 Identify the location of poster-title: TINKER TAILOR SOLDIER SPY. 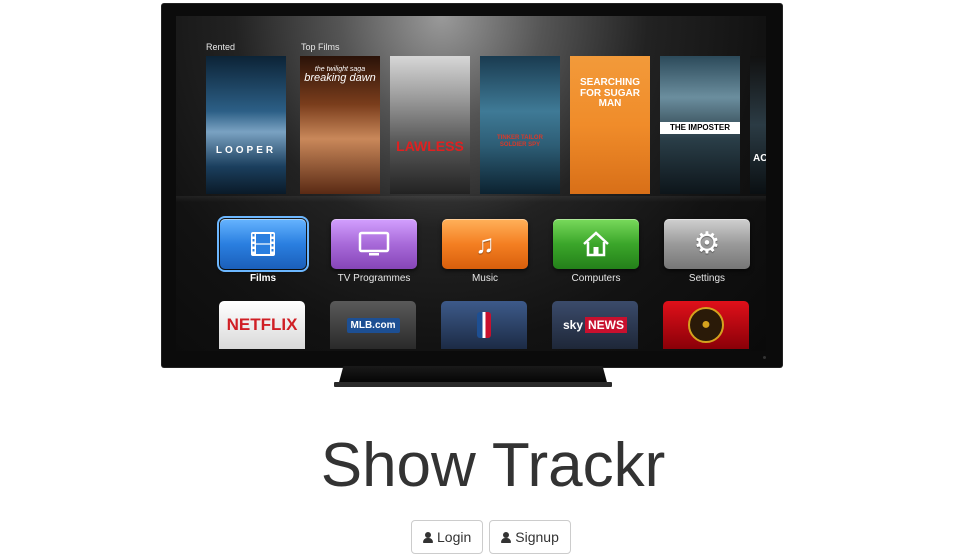
(520, 141).